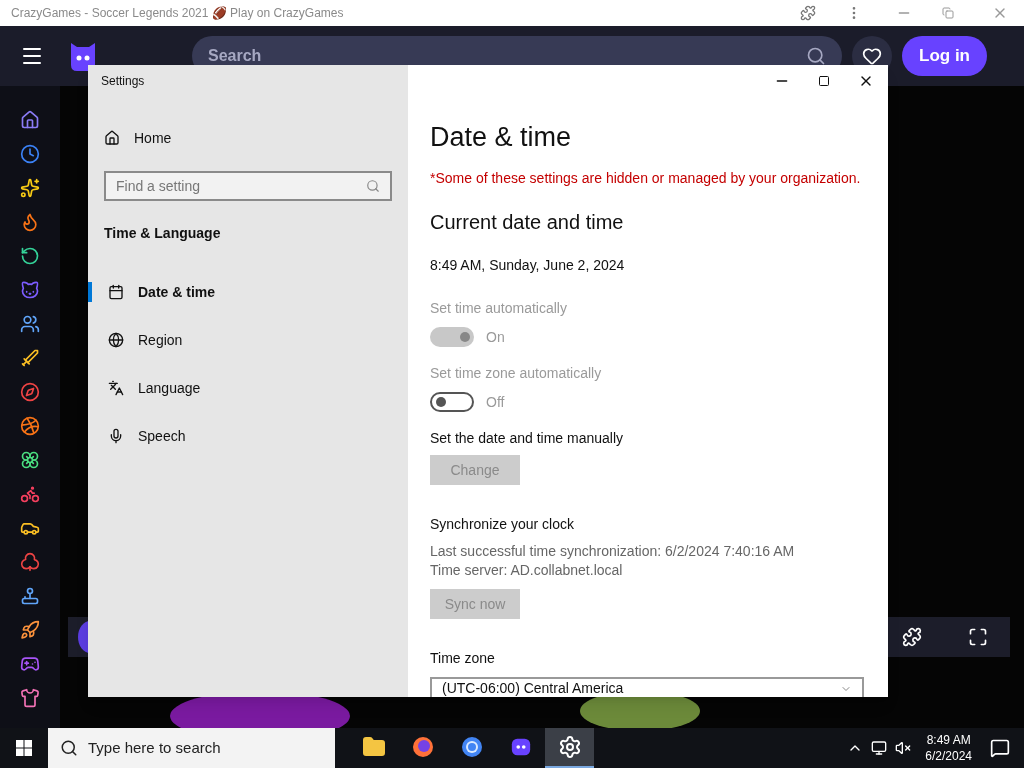  Describe the element at coordinates (30, 188) in the screenshot. I see `sparkles-icon` at that location.